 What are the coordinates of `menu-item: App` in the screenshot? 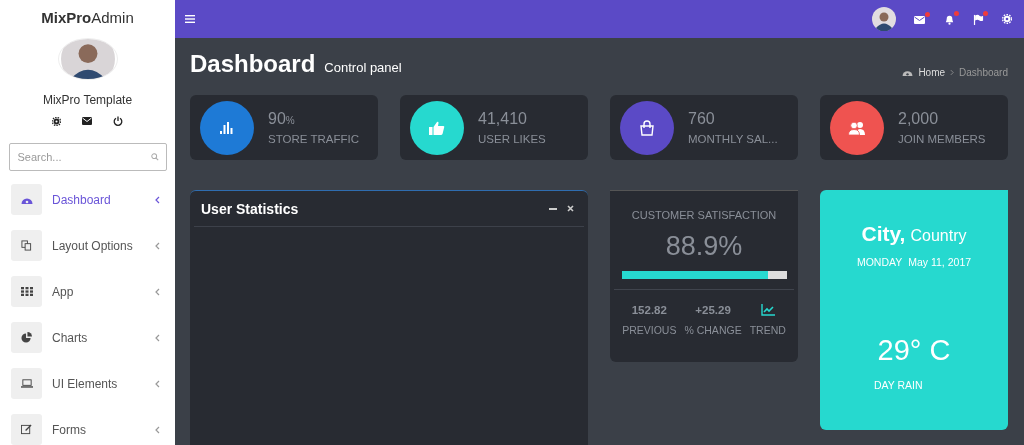 It's located at (87, 291).